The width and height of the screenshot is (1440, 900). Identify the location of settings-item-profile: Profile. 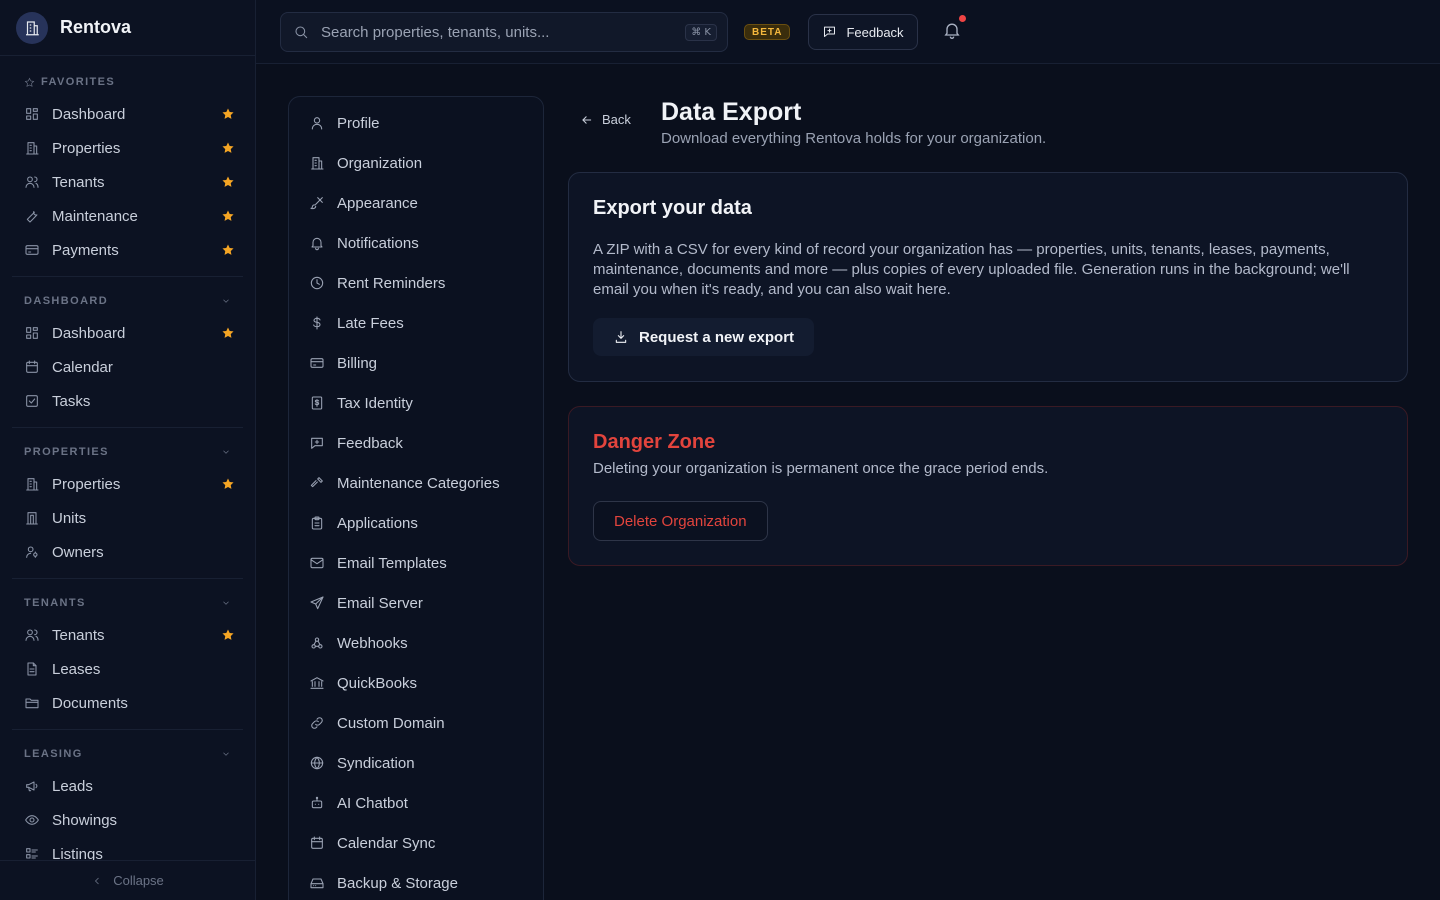
(416, 123).